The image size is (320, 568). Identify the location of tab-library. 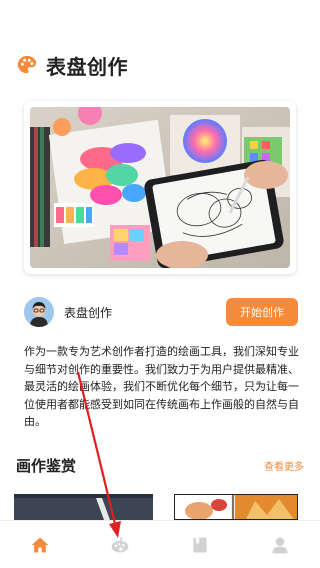
(200, 545).